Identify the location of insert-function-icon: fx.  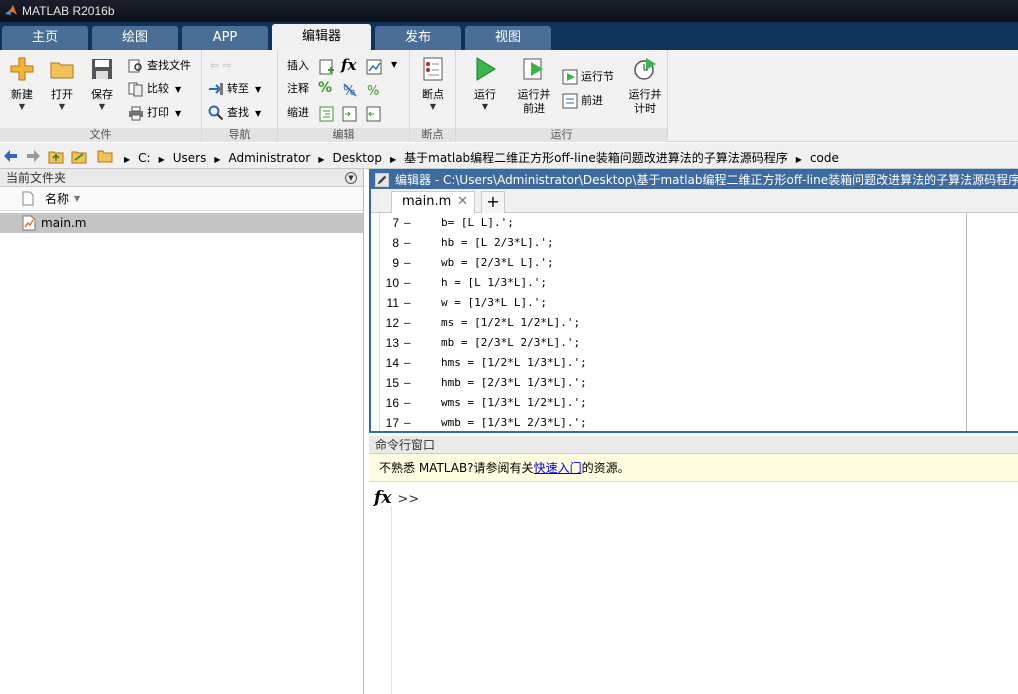
(350, 65).